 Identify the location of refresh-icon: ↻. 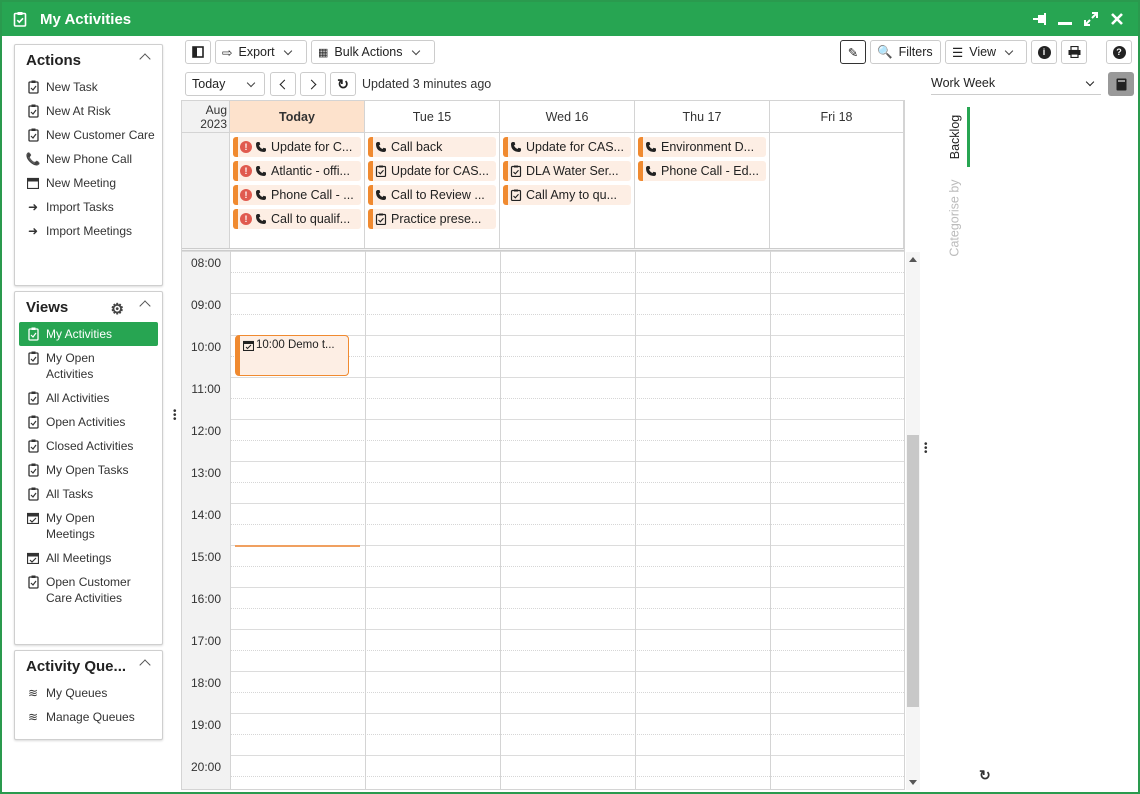
(343, 83).